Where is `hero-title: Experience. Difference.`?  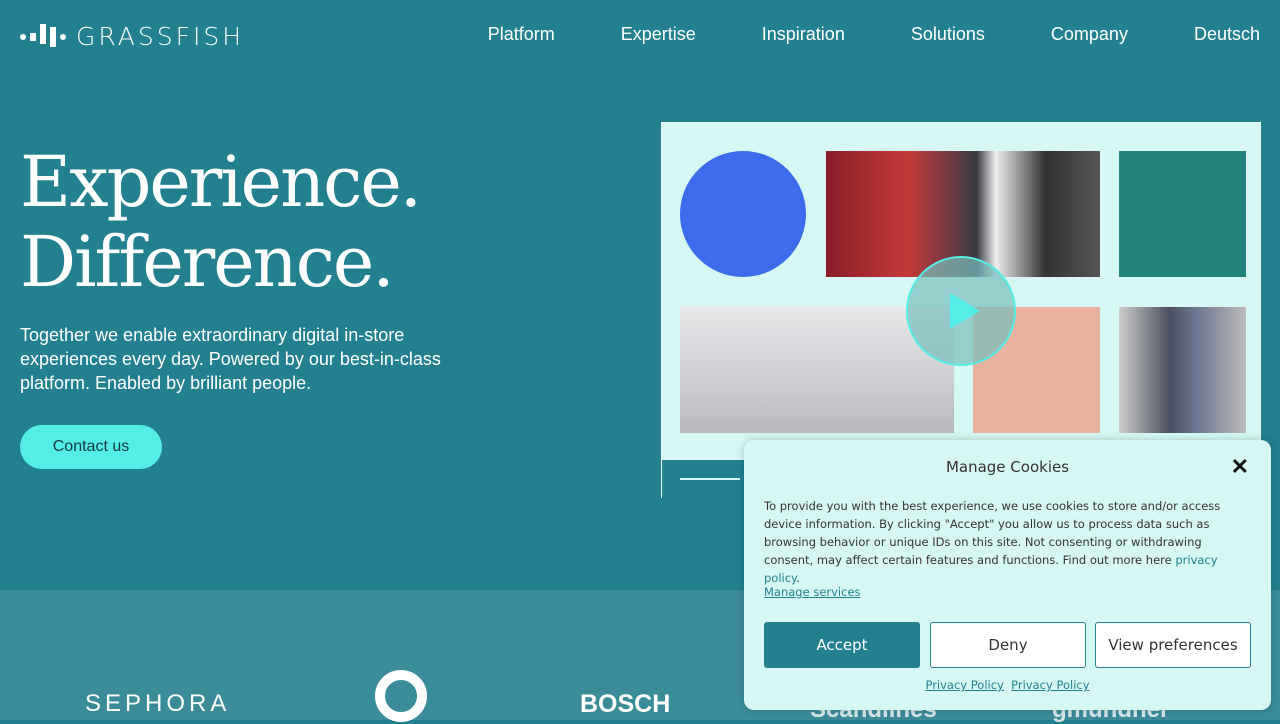
hero-title: Experience. Difference. is located at coordinates (221, 222).